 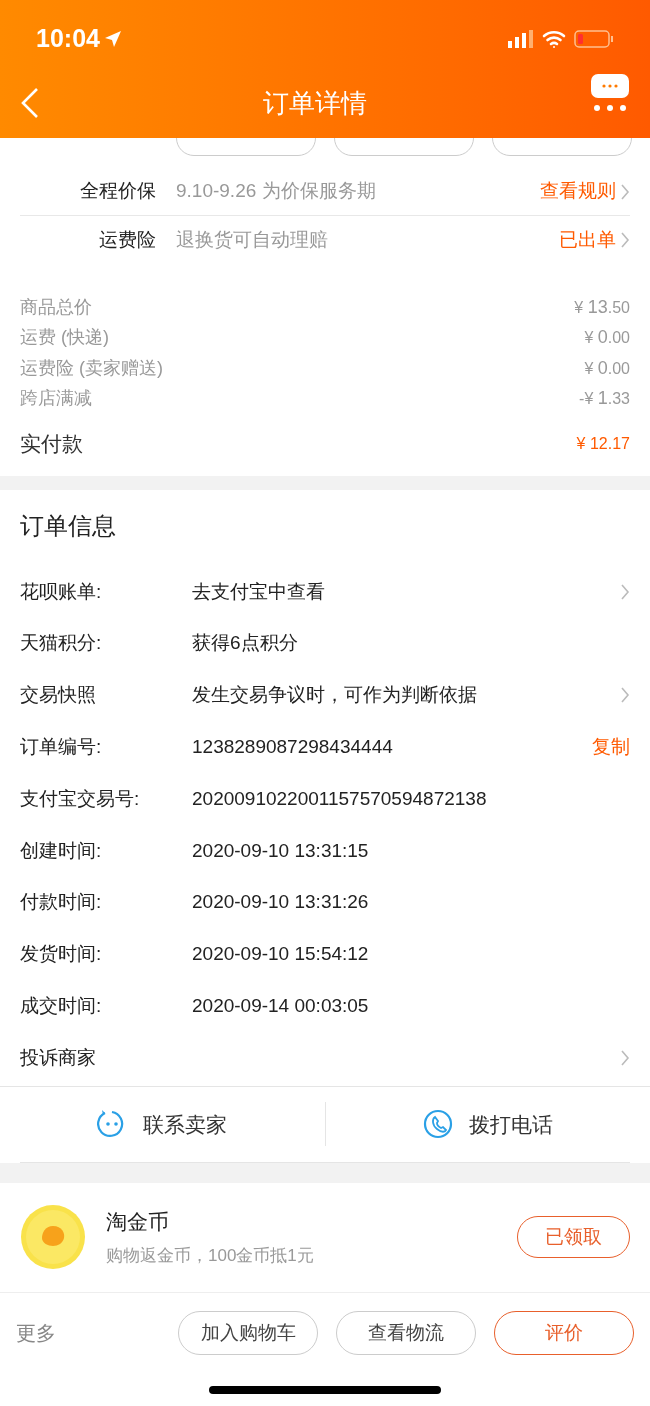 What do you see at coordinates (258, 591) in the screenshot?
I see `info-value: 去支付宝中查看` at bounding box center [258, 591].